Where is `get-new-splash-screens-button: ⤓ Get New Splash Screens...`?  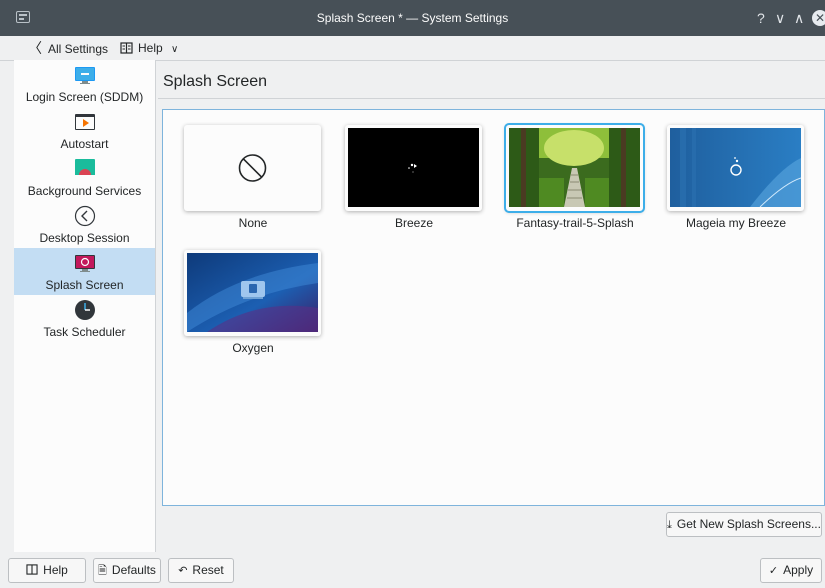 get-new-splash-screens-button: ⤓ Get New Splash Screens... is located at coordinates (744, 524).